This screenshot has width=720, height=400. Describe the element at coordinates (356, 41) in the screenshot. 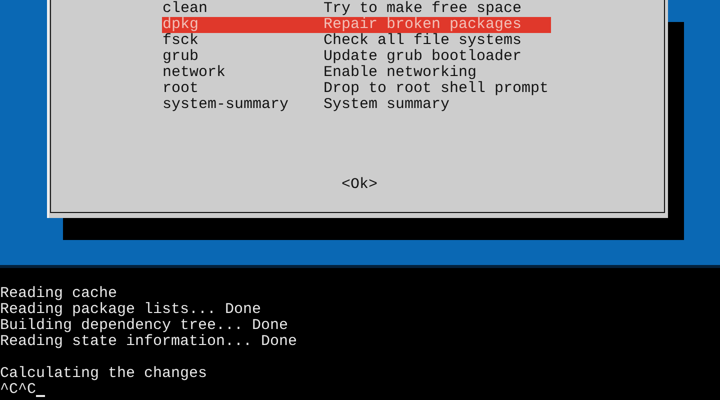

I see `menu-item: fsck Check all file systems` at that location.